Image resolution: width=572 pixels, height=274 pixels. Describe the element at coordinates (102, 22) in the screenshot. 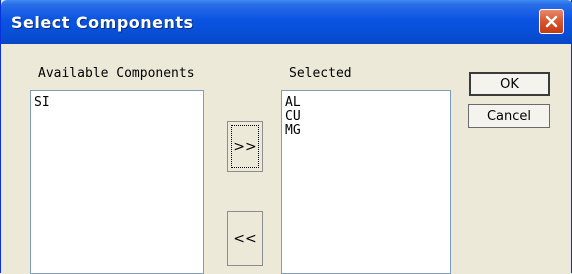

I see `dialog-title: Select Components` at that location.